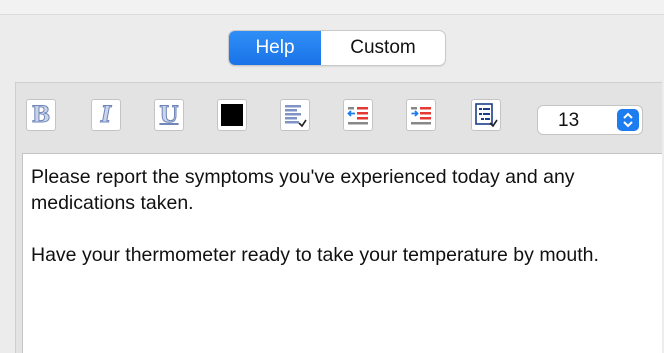  I want to click on underline-button: U, so click(169, 115).